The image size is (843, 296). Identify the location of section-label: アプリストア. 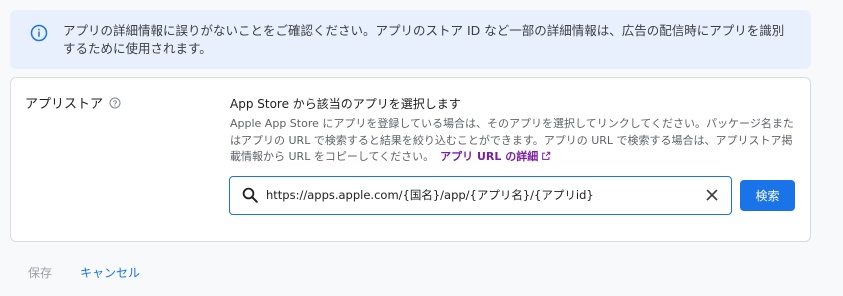
(73, 102).